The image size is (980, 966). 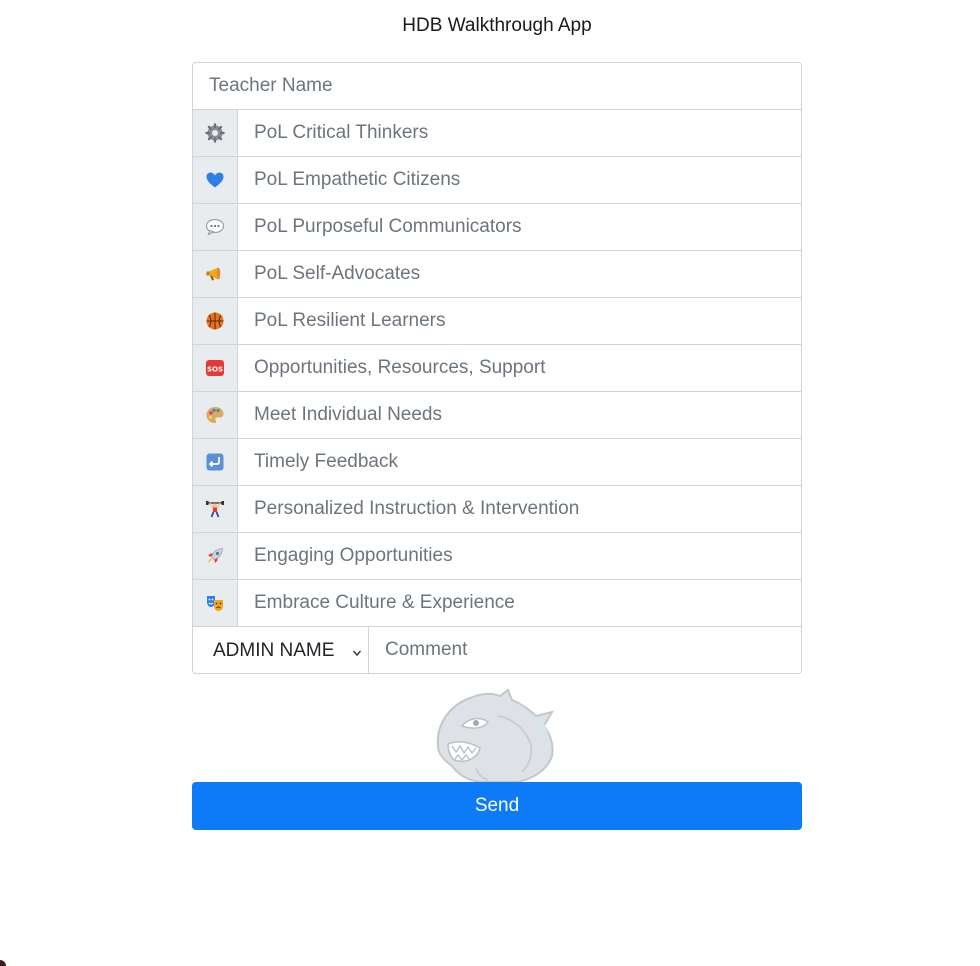 I want to click on teacher-name-row, so click(x=497, y=86).